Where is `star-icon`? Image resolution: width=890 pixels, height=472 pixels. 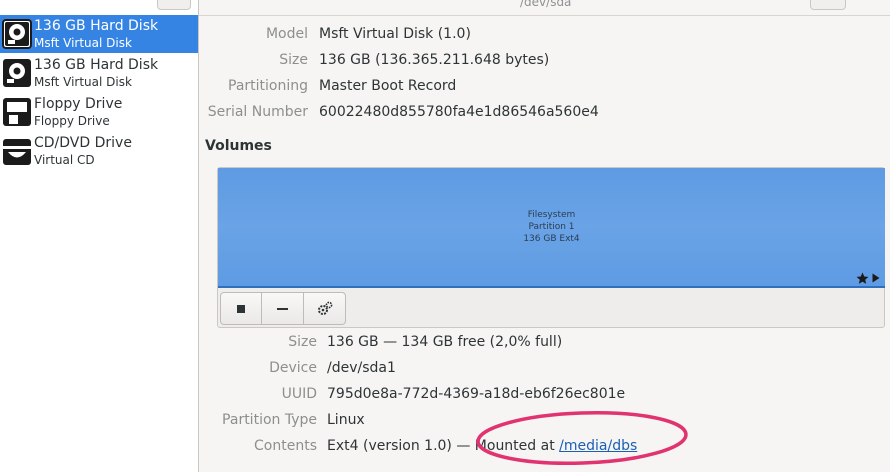
star-icon is located at coordinates (862, 278).